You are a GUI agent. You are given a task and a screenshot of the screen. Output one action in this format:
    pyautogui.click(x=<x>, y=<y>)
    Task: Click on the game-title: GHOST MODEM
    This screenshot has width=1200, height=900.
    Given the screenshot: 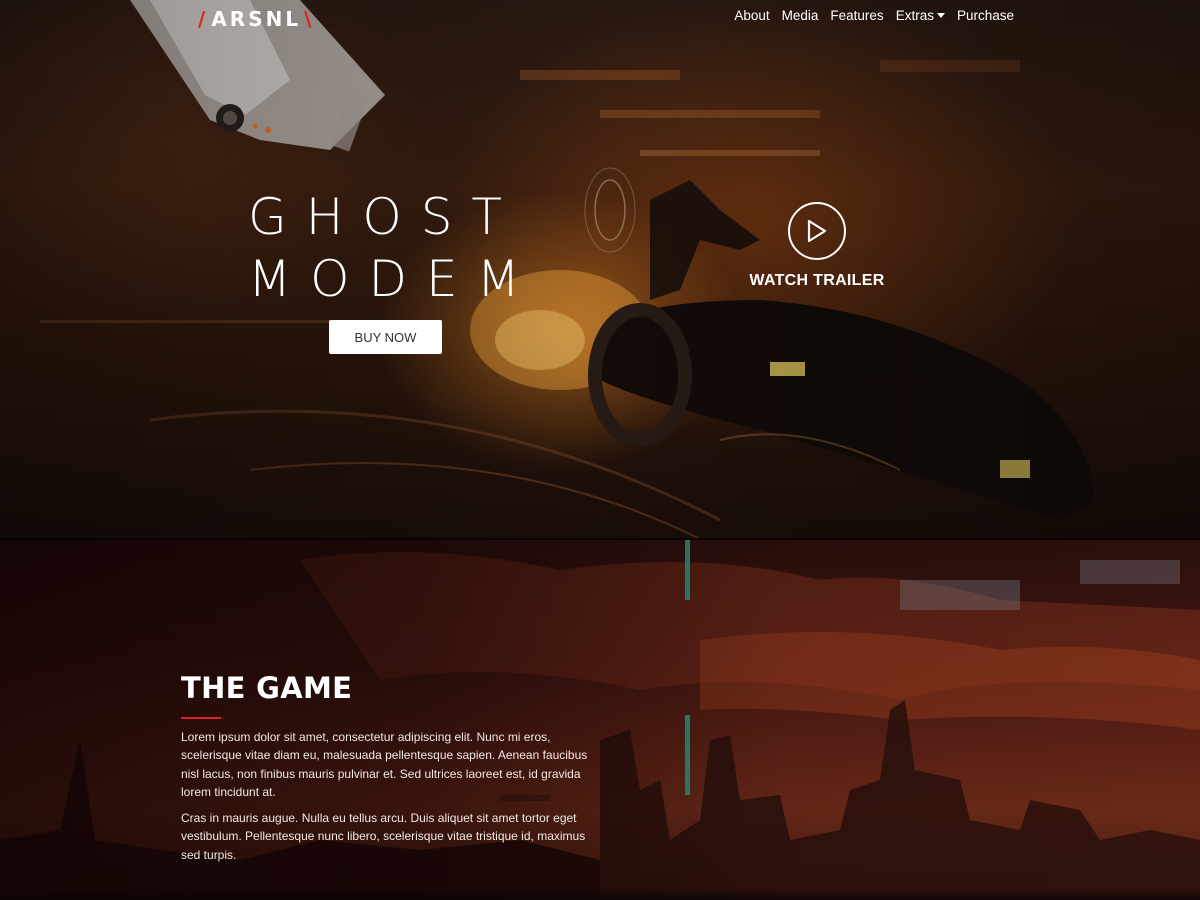 What is the action you would take?
    pyautogui.click(x=398, y=248)
    